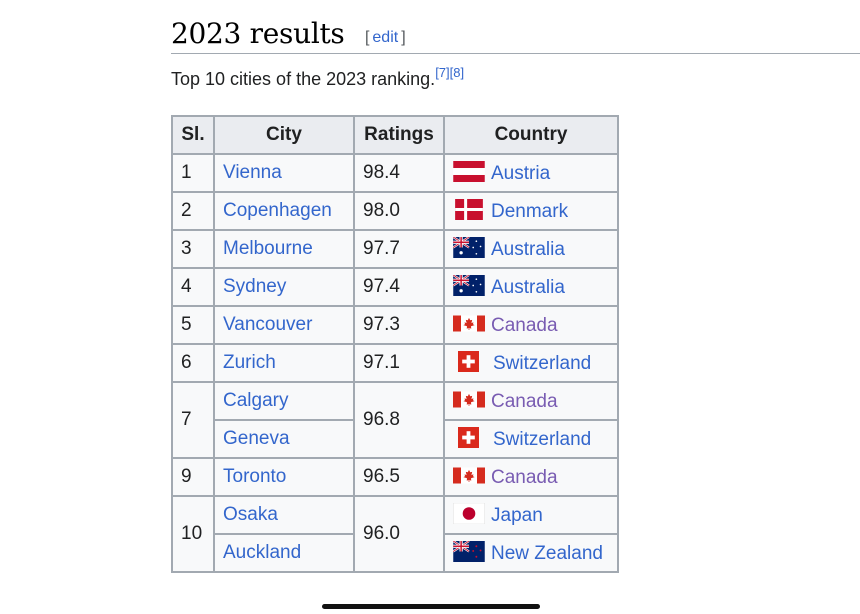 This screenshot has width=860, height=614. I want to click on city-link: Copenhagen, so click(277, 210).